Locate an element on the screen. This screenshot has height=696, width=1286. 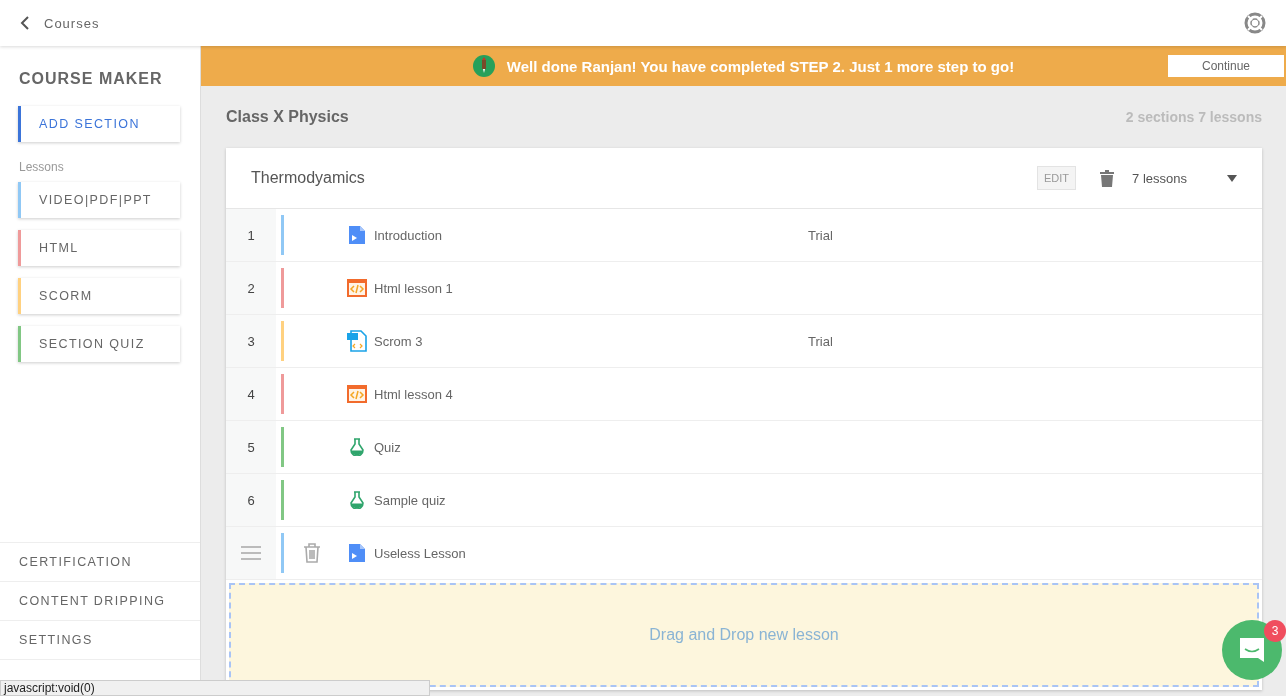
back-icon is located at coordinates (25, 23).